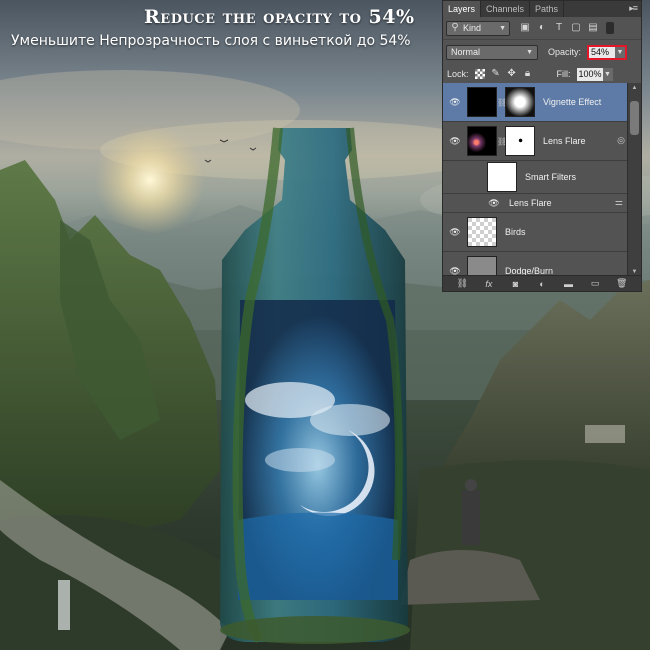 The image size is (650, 650). What do you see at coordinates (569, 284) in the screenshot?
I see `new-group-icon: ▬` at bounding box center [569, 284].